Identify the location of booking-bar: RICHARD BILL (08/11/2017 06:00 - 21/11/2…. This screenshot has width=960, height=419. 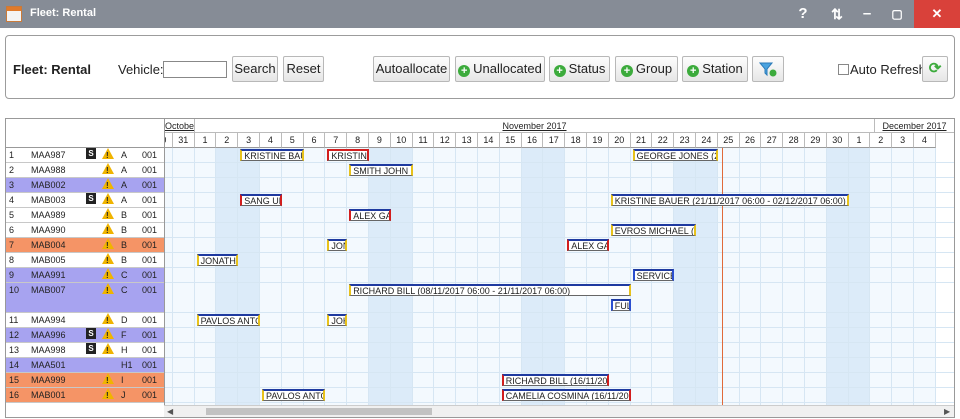
(490, 290).